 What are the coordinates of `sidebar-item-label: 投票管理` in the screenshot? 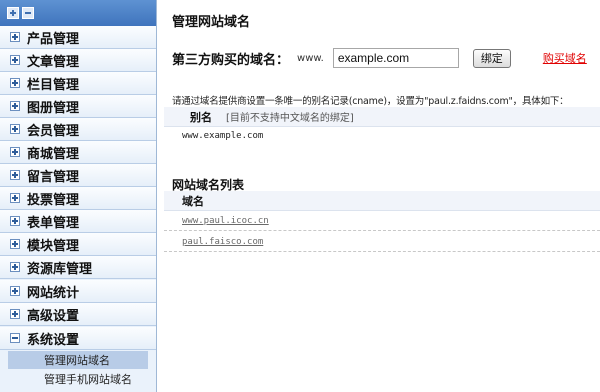 It's located at (53, 200).